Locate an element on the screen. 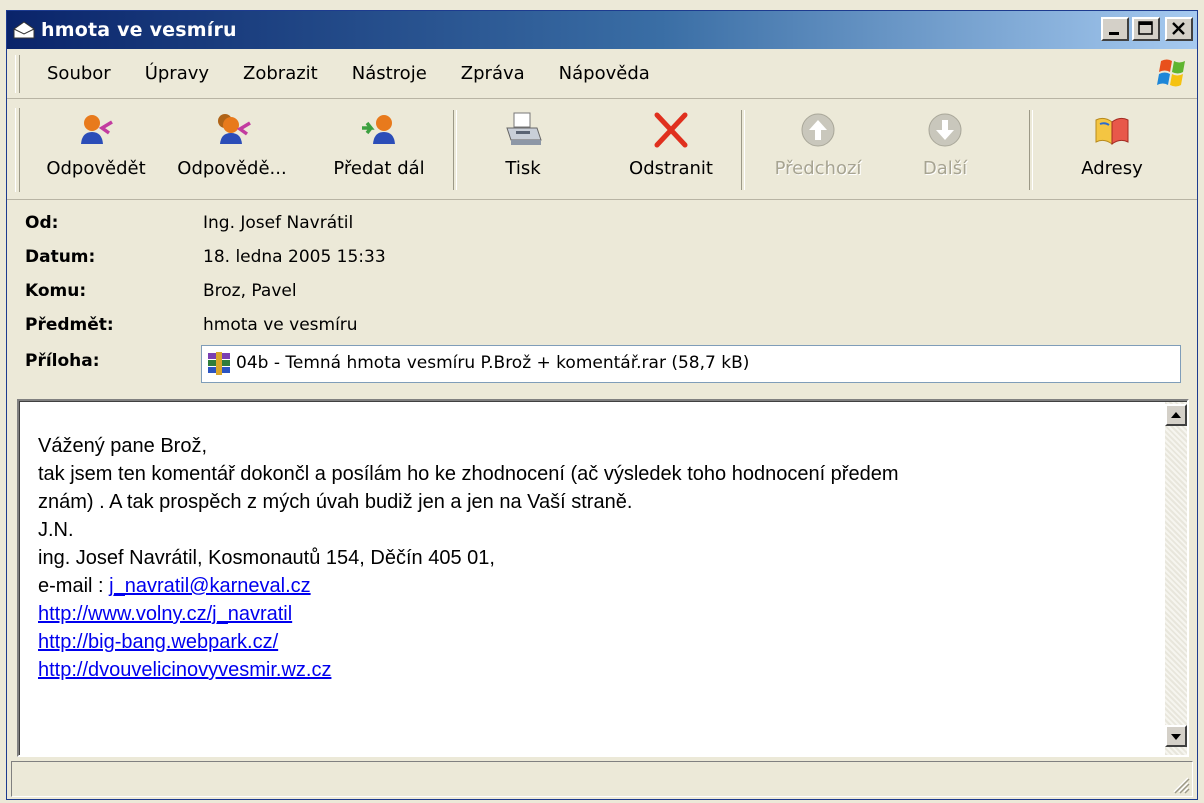 The height and width of the screenshot is (803, 1204). close-button is located at coordinates (1179, 29).